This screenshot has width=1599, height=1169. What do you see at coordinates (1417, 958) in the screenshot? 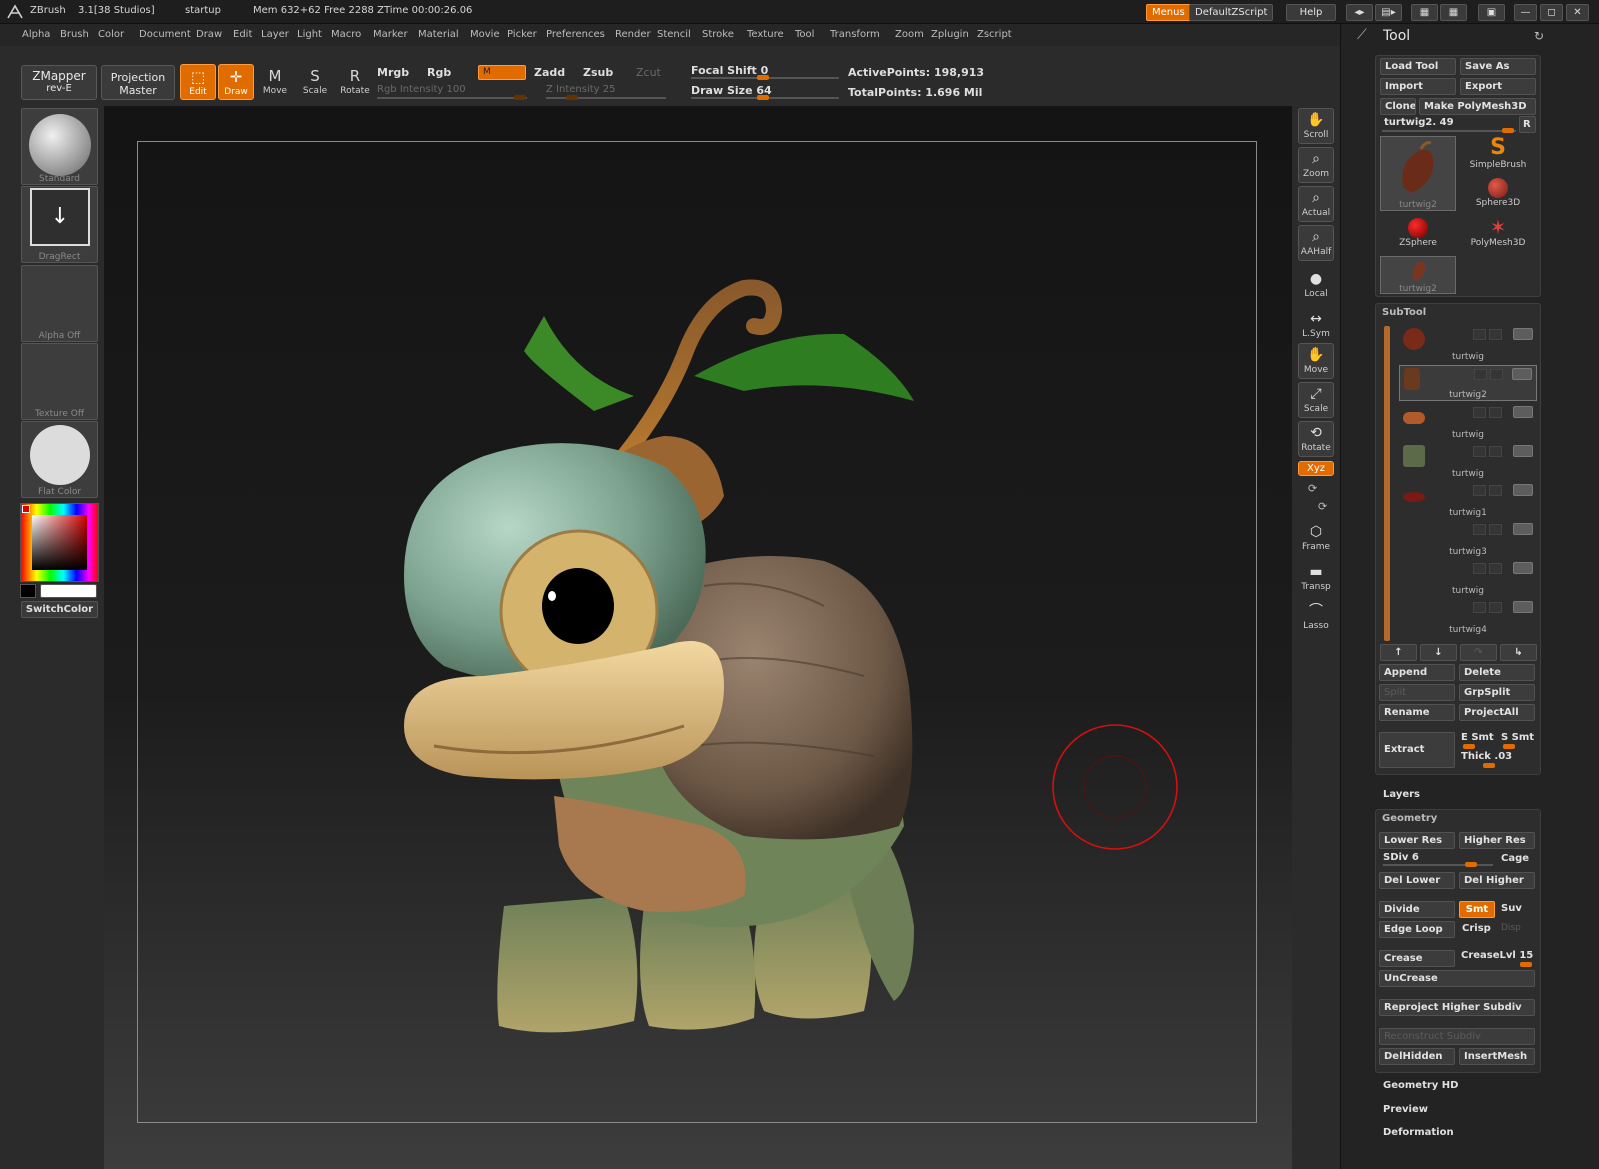
I see `crease-button: Crease` at bounding box center [1417, 958].